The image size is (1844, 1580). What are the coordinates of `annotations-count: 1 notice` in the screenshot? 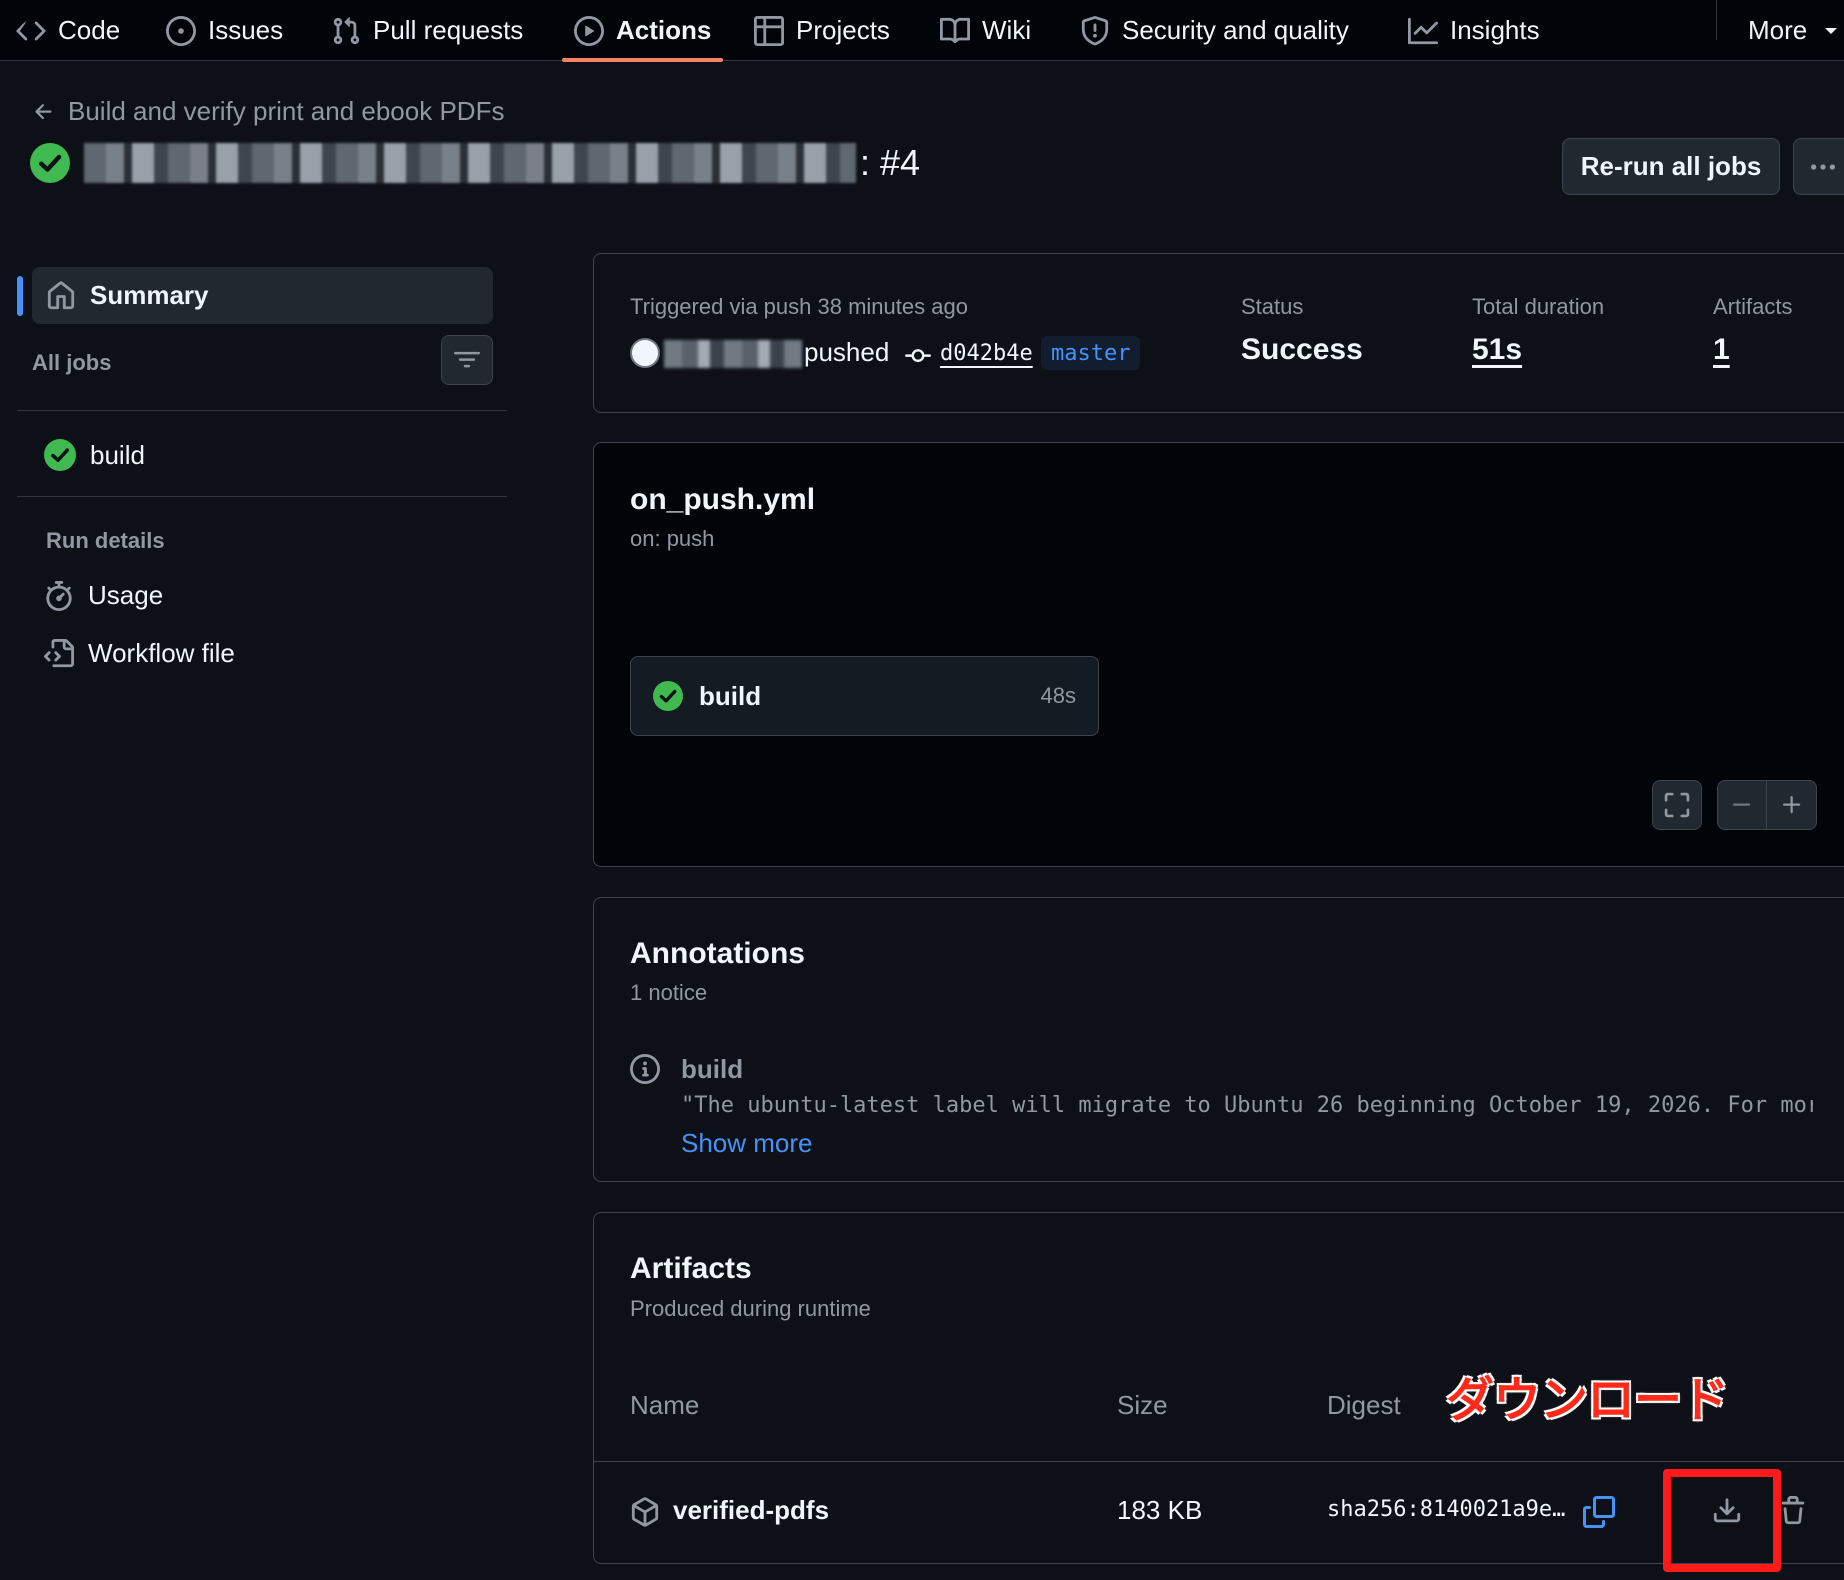 It's located at (669, 992).